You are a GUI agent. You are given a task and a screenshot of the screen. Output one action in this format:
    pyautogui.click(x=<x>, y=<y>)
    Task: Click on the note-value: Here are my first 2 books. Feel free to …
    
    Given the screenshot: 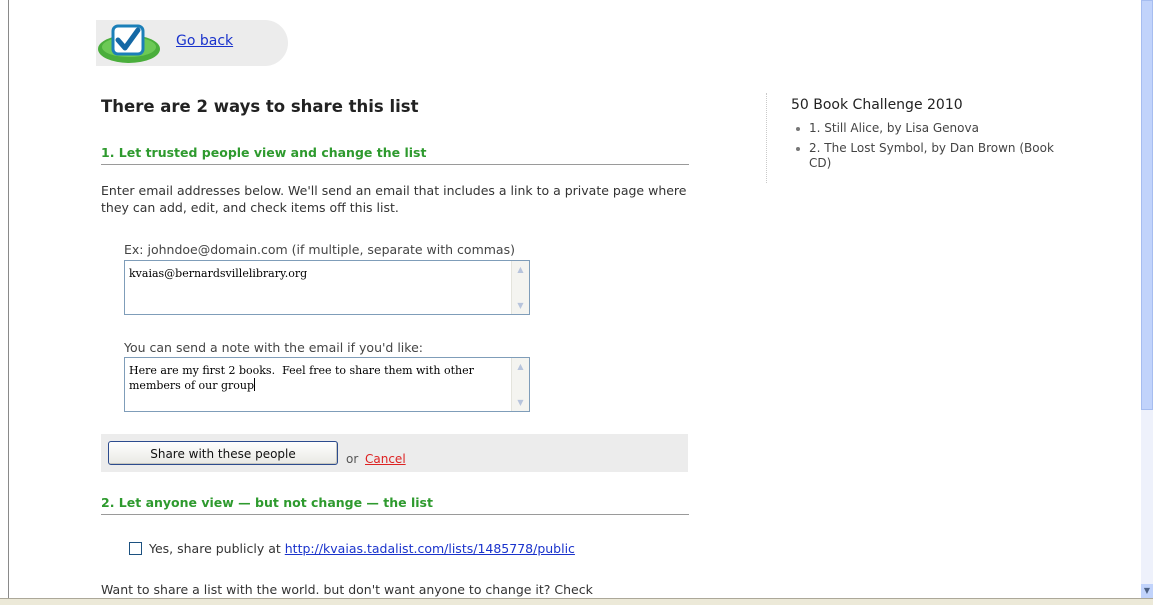 What is the action you would take?
    pyautogui.click(x=318, y=378)
    